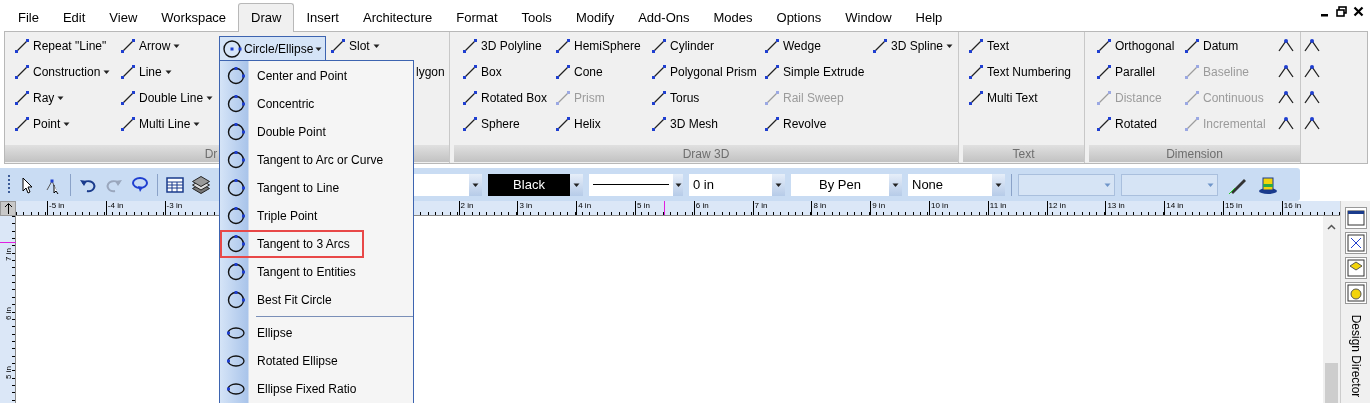  What do you see at coordinates (733, 17) in the screenshot?
I see `menu-tab: Modes` at bounding box center [733, 17].